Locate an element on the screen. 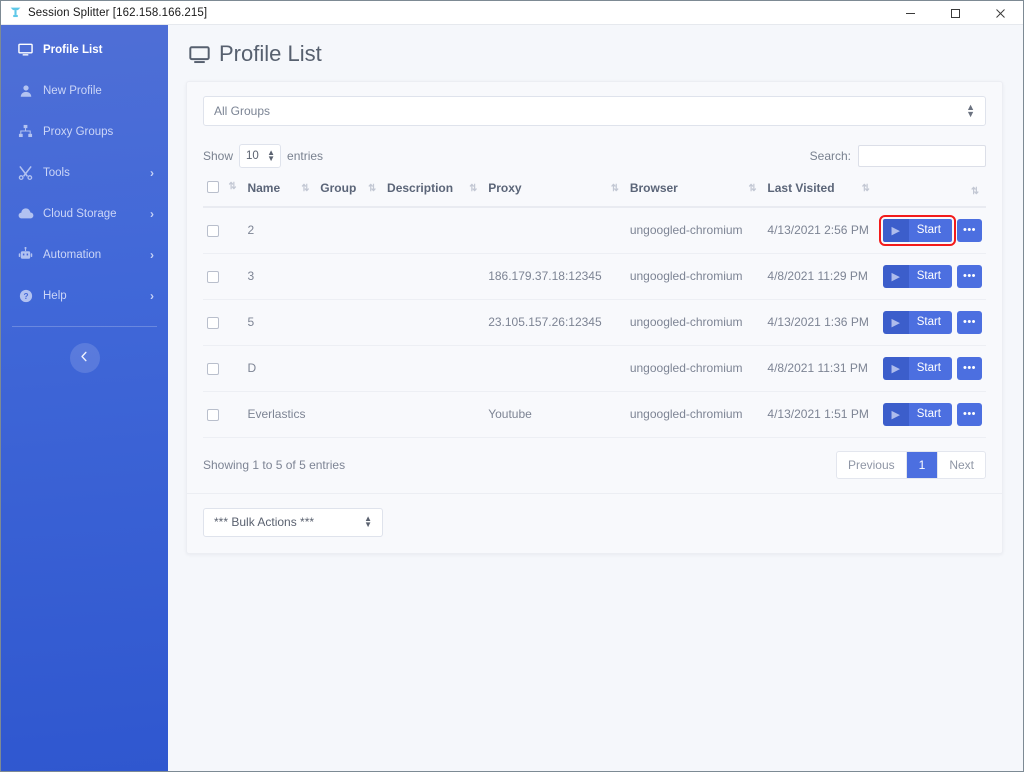 The height and width of the screenshot is (772, 1024). col-actions-inner: ⇅ is located at coordinates (931, 191).